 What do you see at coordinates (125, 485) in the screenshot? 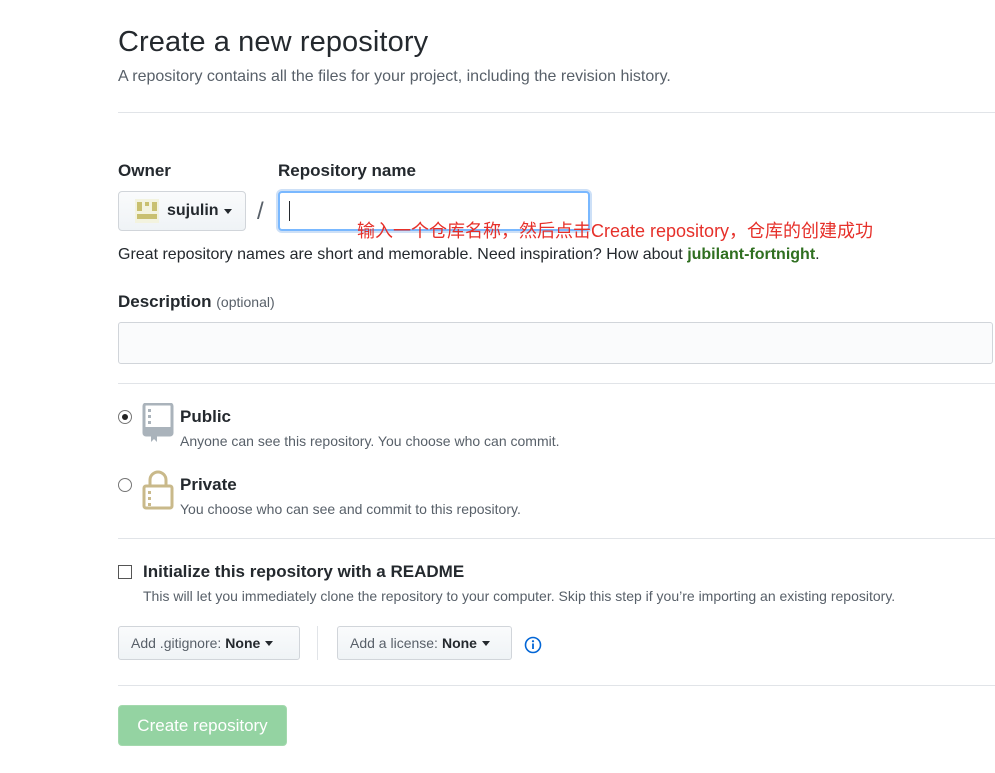
I see `radio-private` at bounding box center [125, 485].